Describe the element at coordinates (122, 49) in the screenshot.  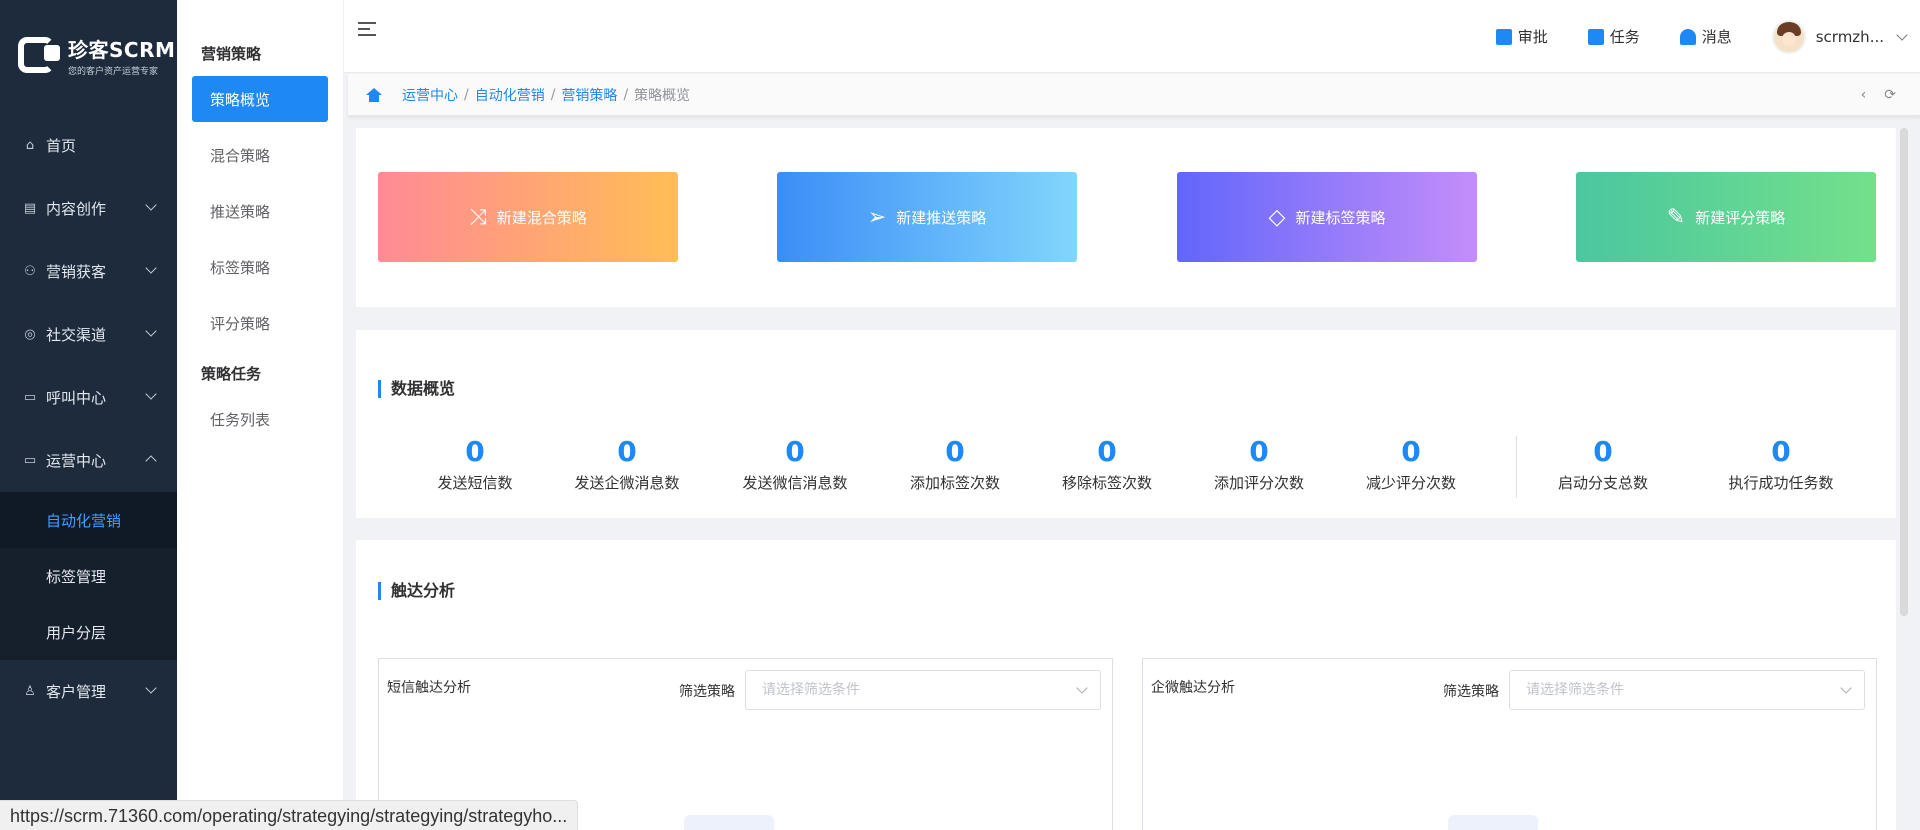
I see `logo-title: 珍客SCRM` at that location.